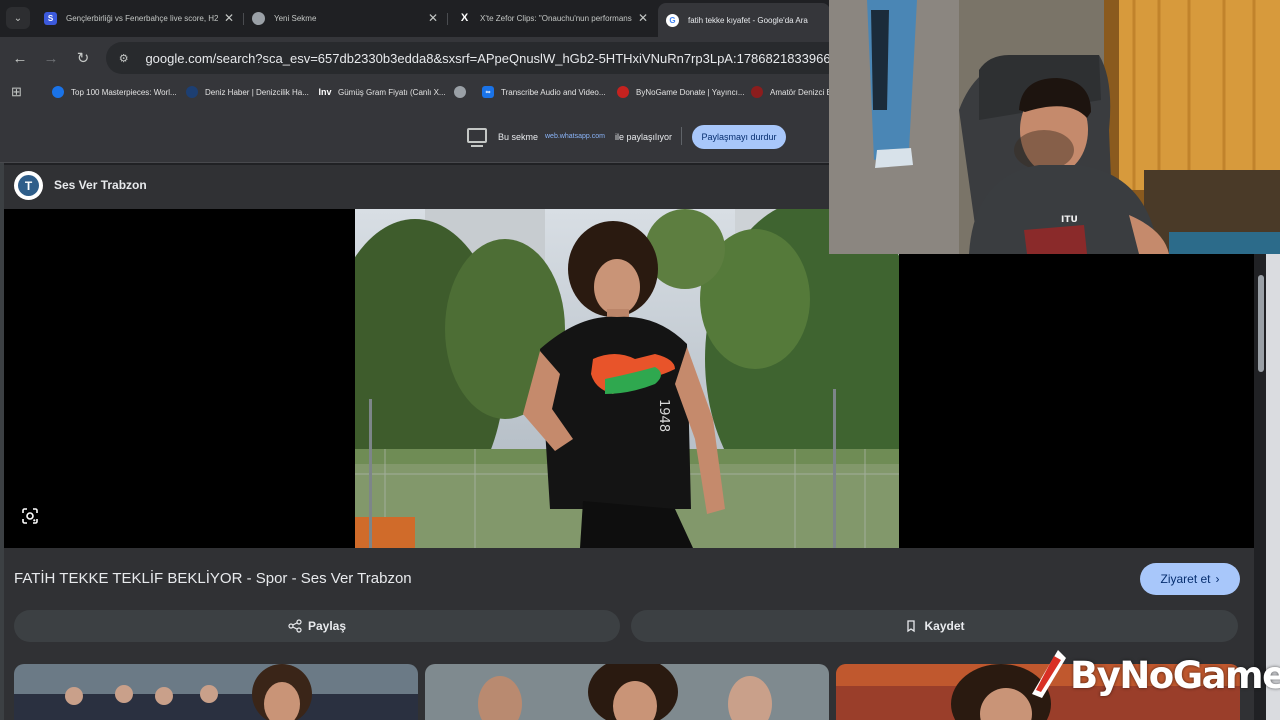  What do you see at coordinates (477, 137) in the screenshot?
I see `screen-share-icon` at bounding box center [477, 137].